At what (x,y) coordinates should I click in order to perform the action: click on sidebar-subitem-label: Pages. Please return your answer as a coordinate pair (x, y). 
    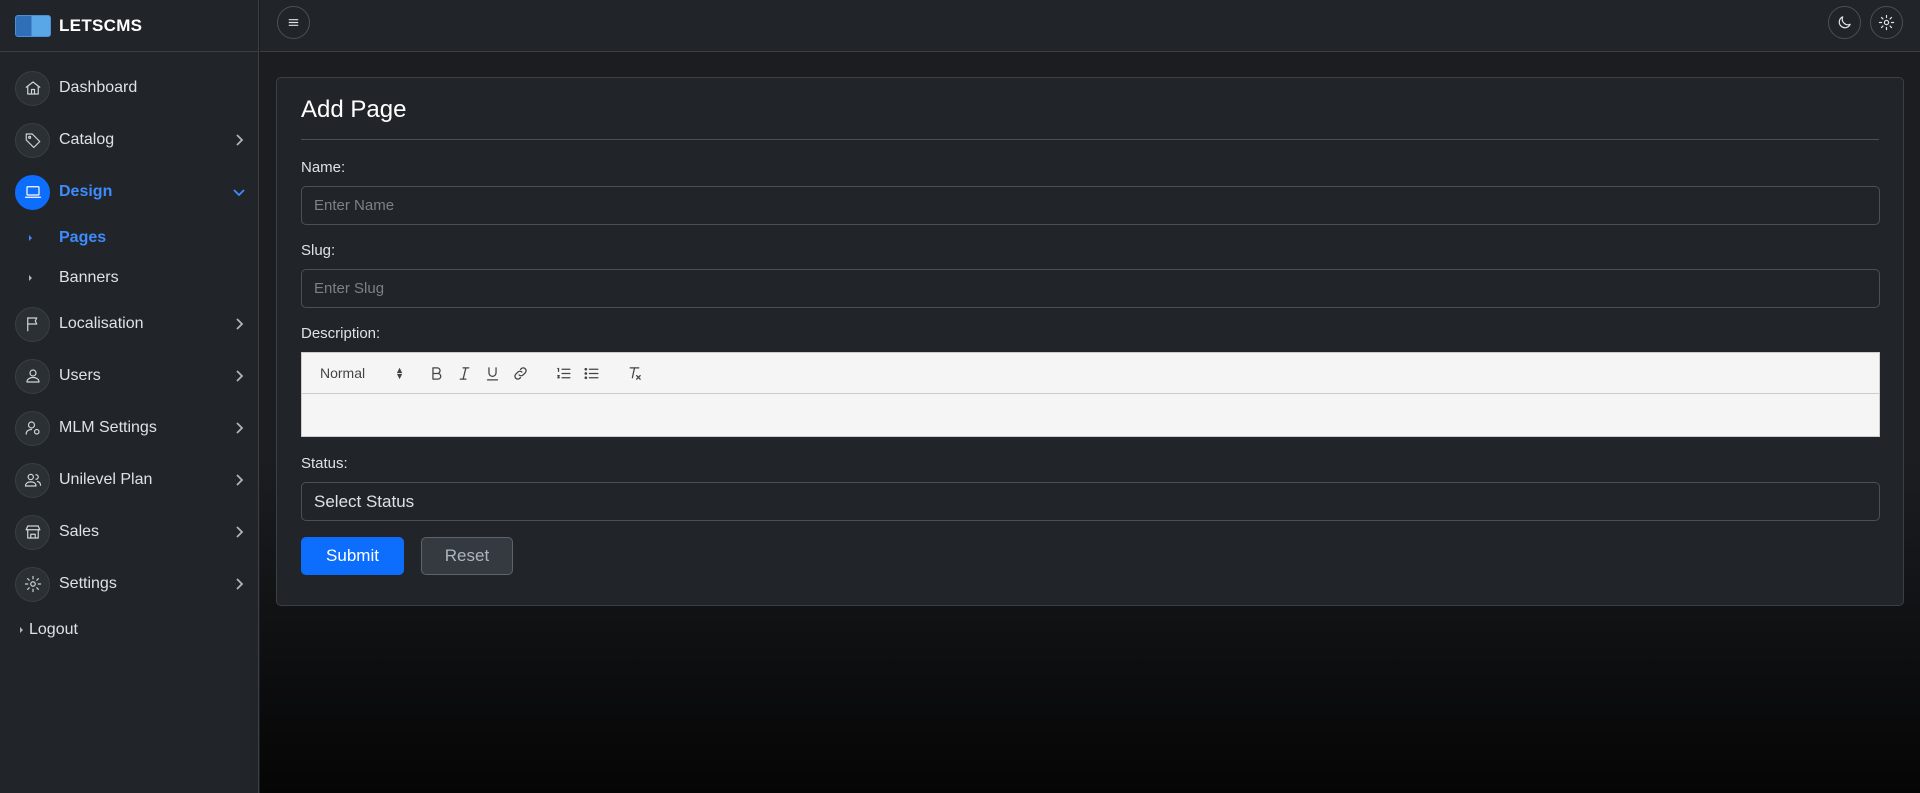
    Looking at the image, I should click on (83, 237).